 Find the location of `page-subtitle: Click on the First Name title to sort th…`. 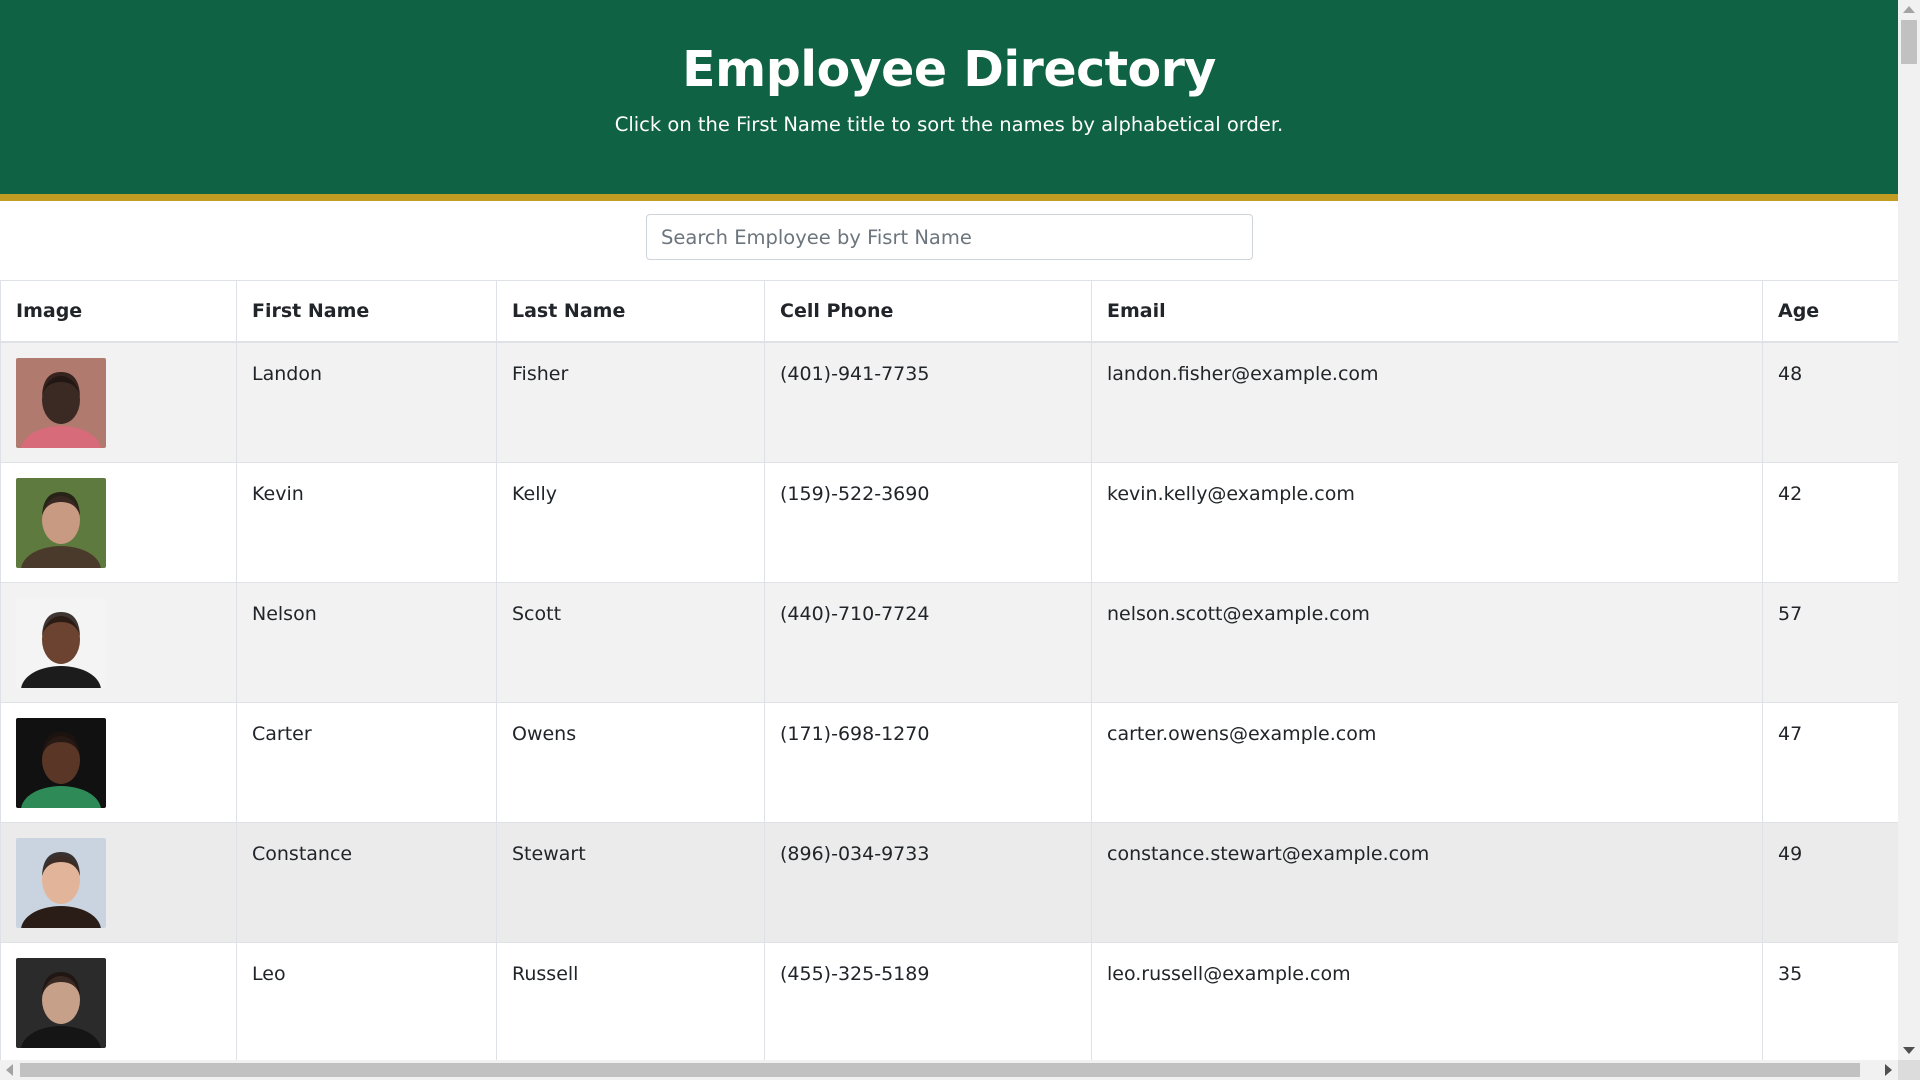

page-subtitle: Click on the First Name title to sort th… is located at coordinates (949, 124).